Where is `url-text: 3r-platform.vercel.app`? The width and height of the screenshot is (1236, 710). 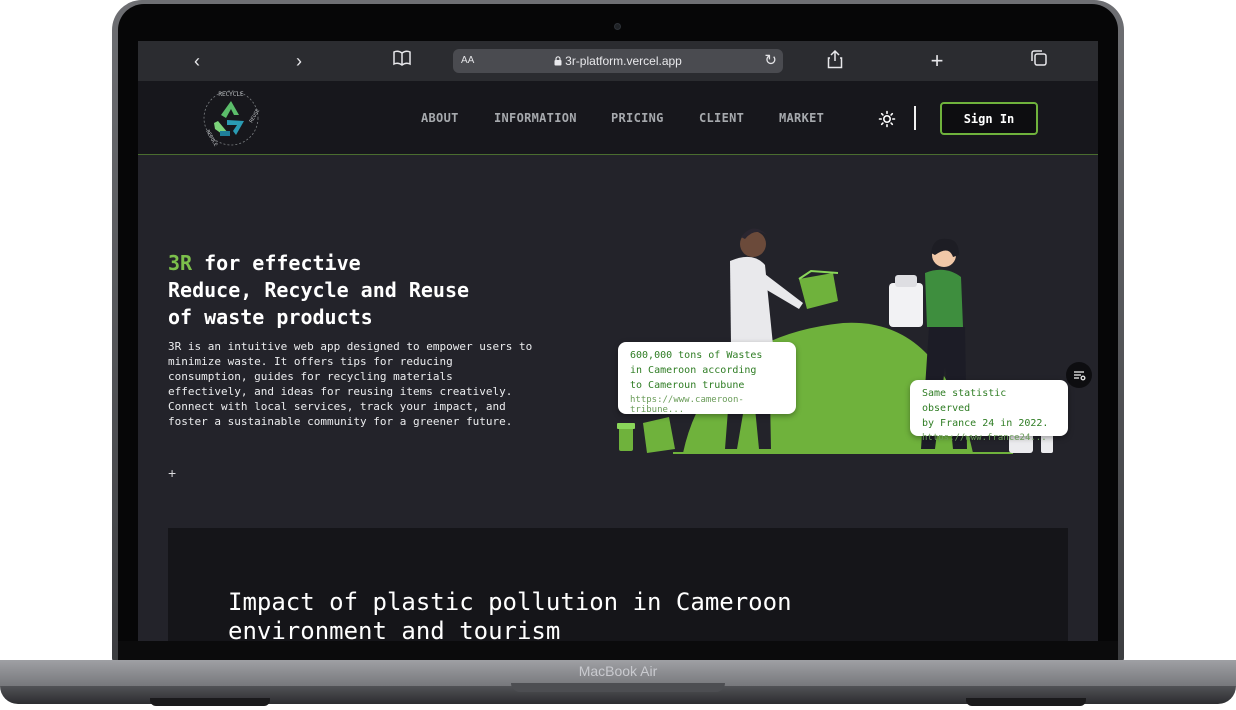 url-text: 3r-platform.vercel.app is located at coordinates (618, 61).